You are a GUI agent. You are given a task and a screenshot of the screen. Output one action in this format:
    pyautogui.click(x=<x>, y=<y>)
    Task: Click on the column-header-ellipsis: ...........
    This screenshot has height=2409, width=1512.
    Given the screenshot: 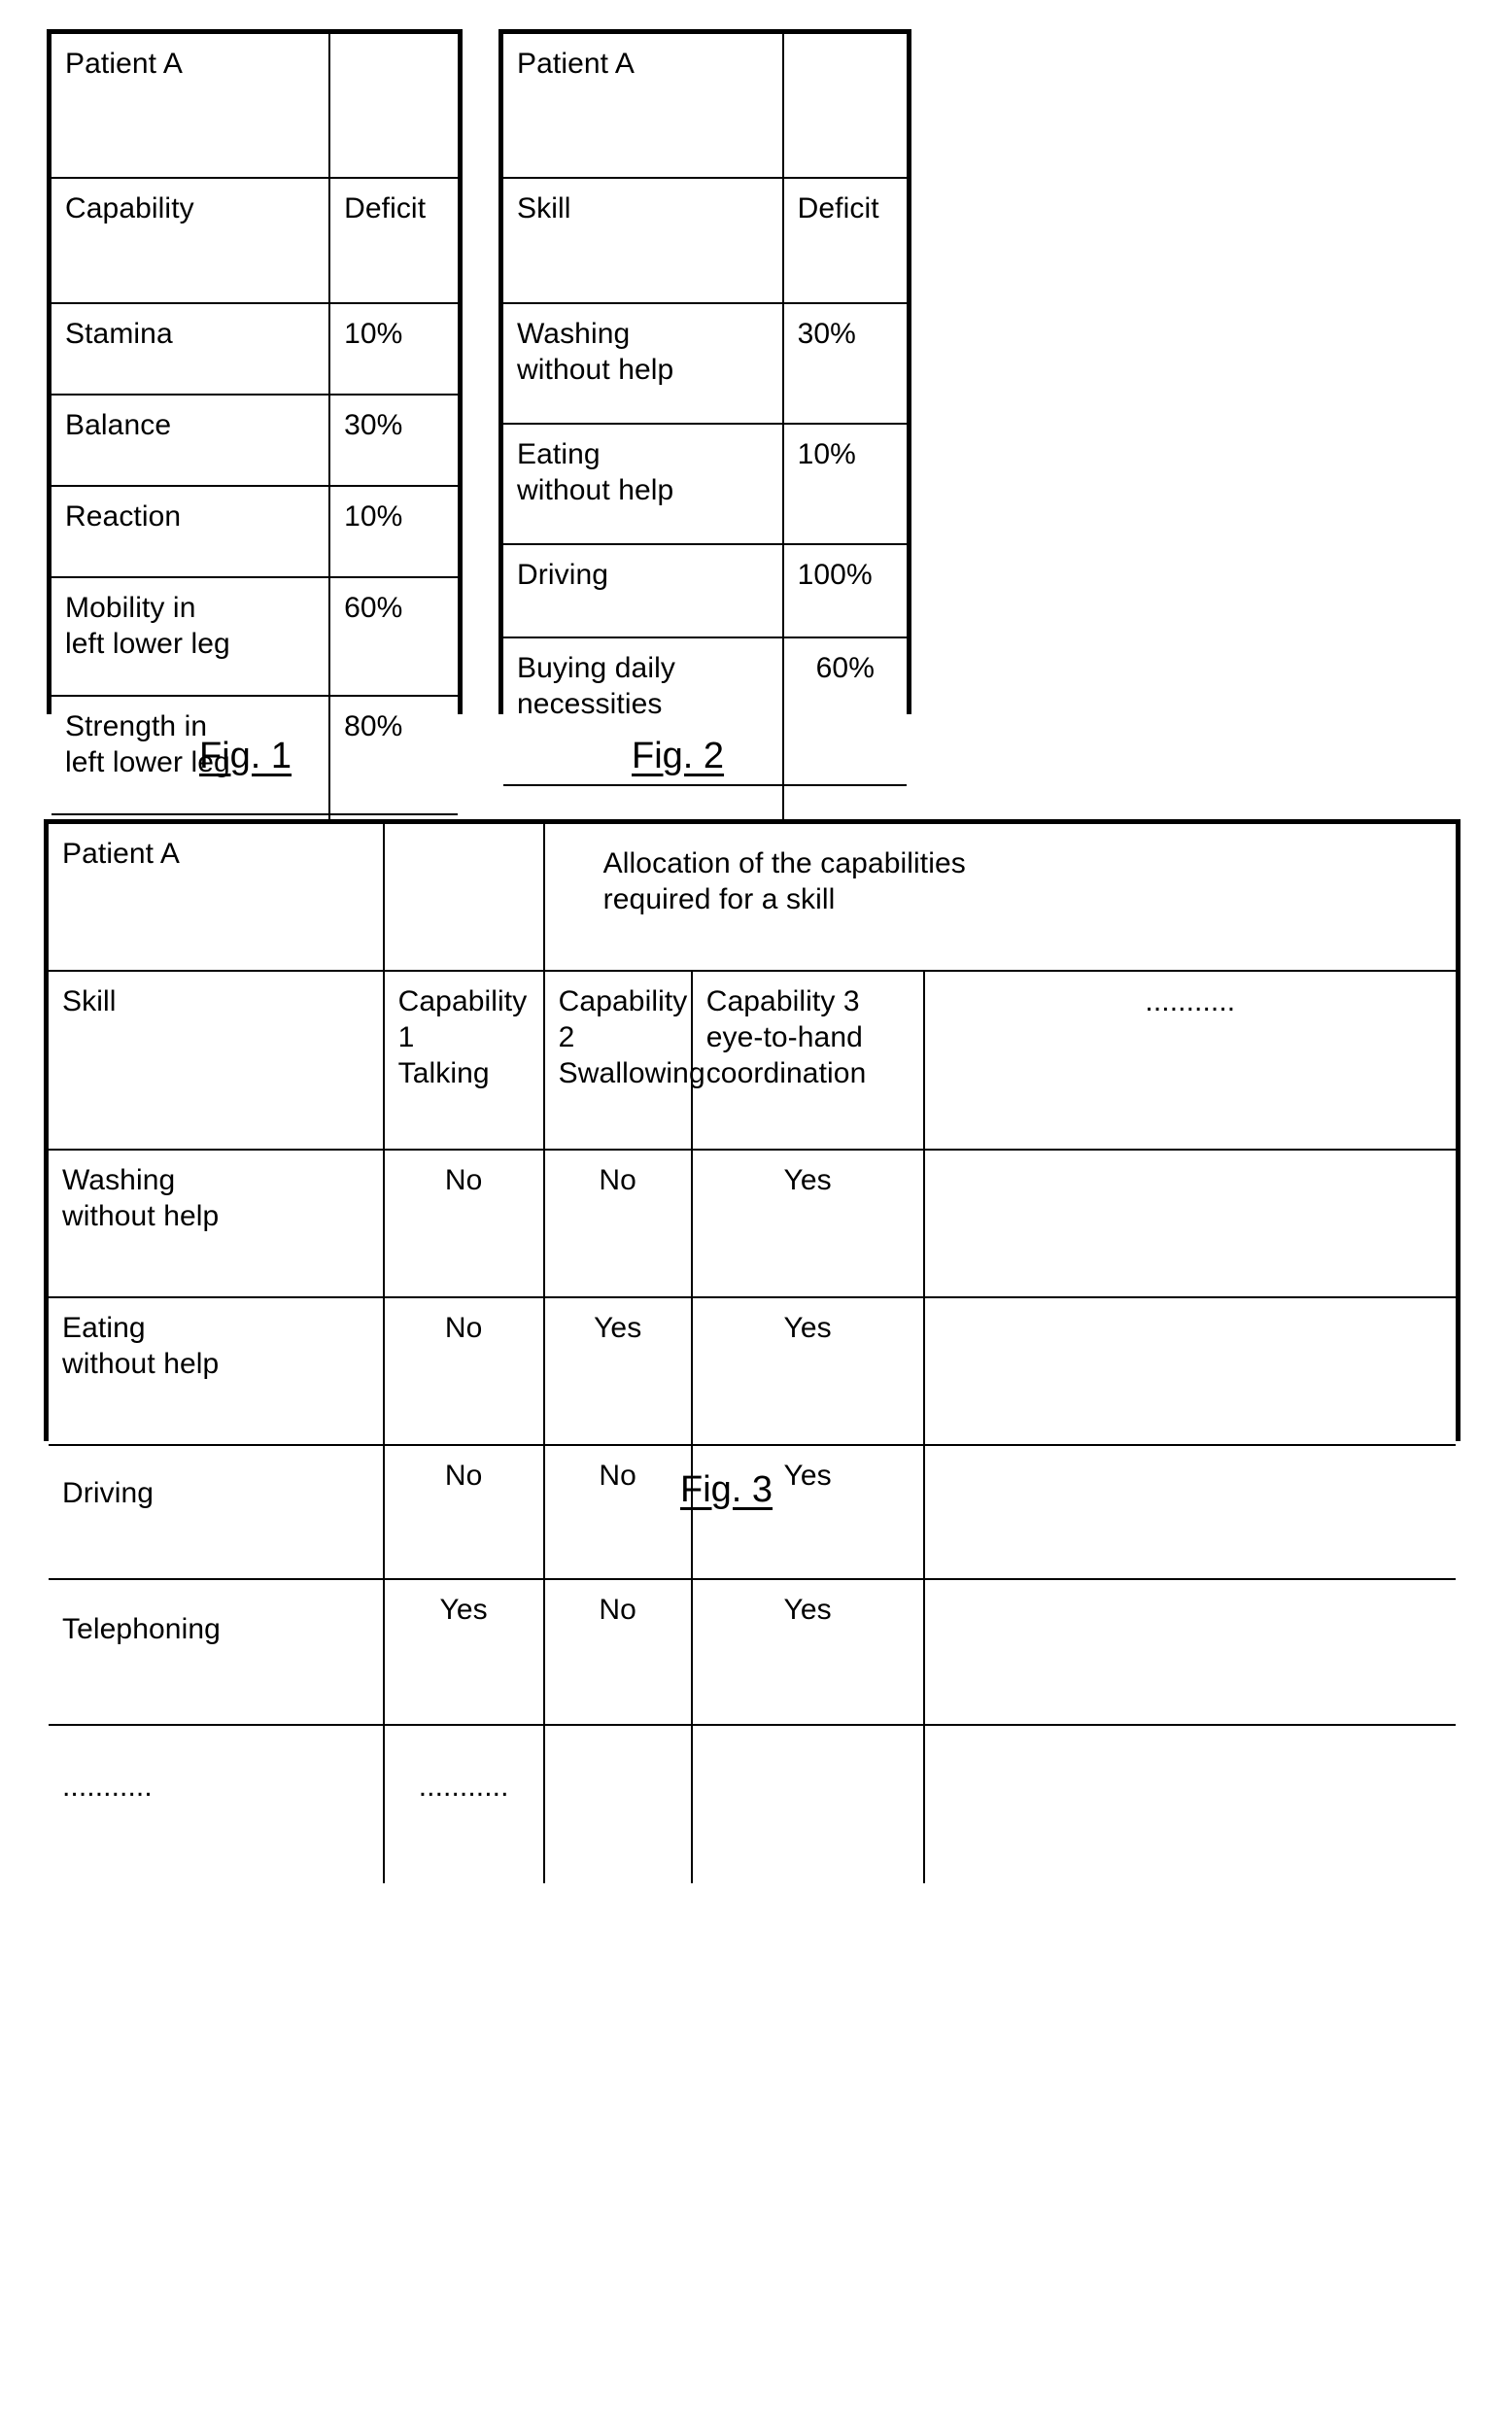 What is the action you would take?
    pyautogui.click(x=1189, y=1060)
    